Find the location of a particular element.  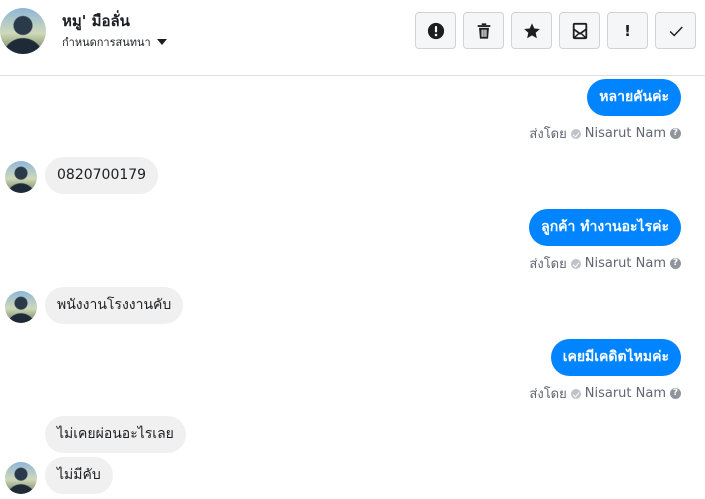

conversation-settings-dropdown: กำหนดการสนทนา is located at coordinates (114, 42).